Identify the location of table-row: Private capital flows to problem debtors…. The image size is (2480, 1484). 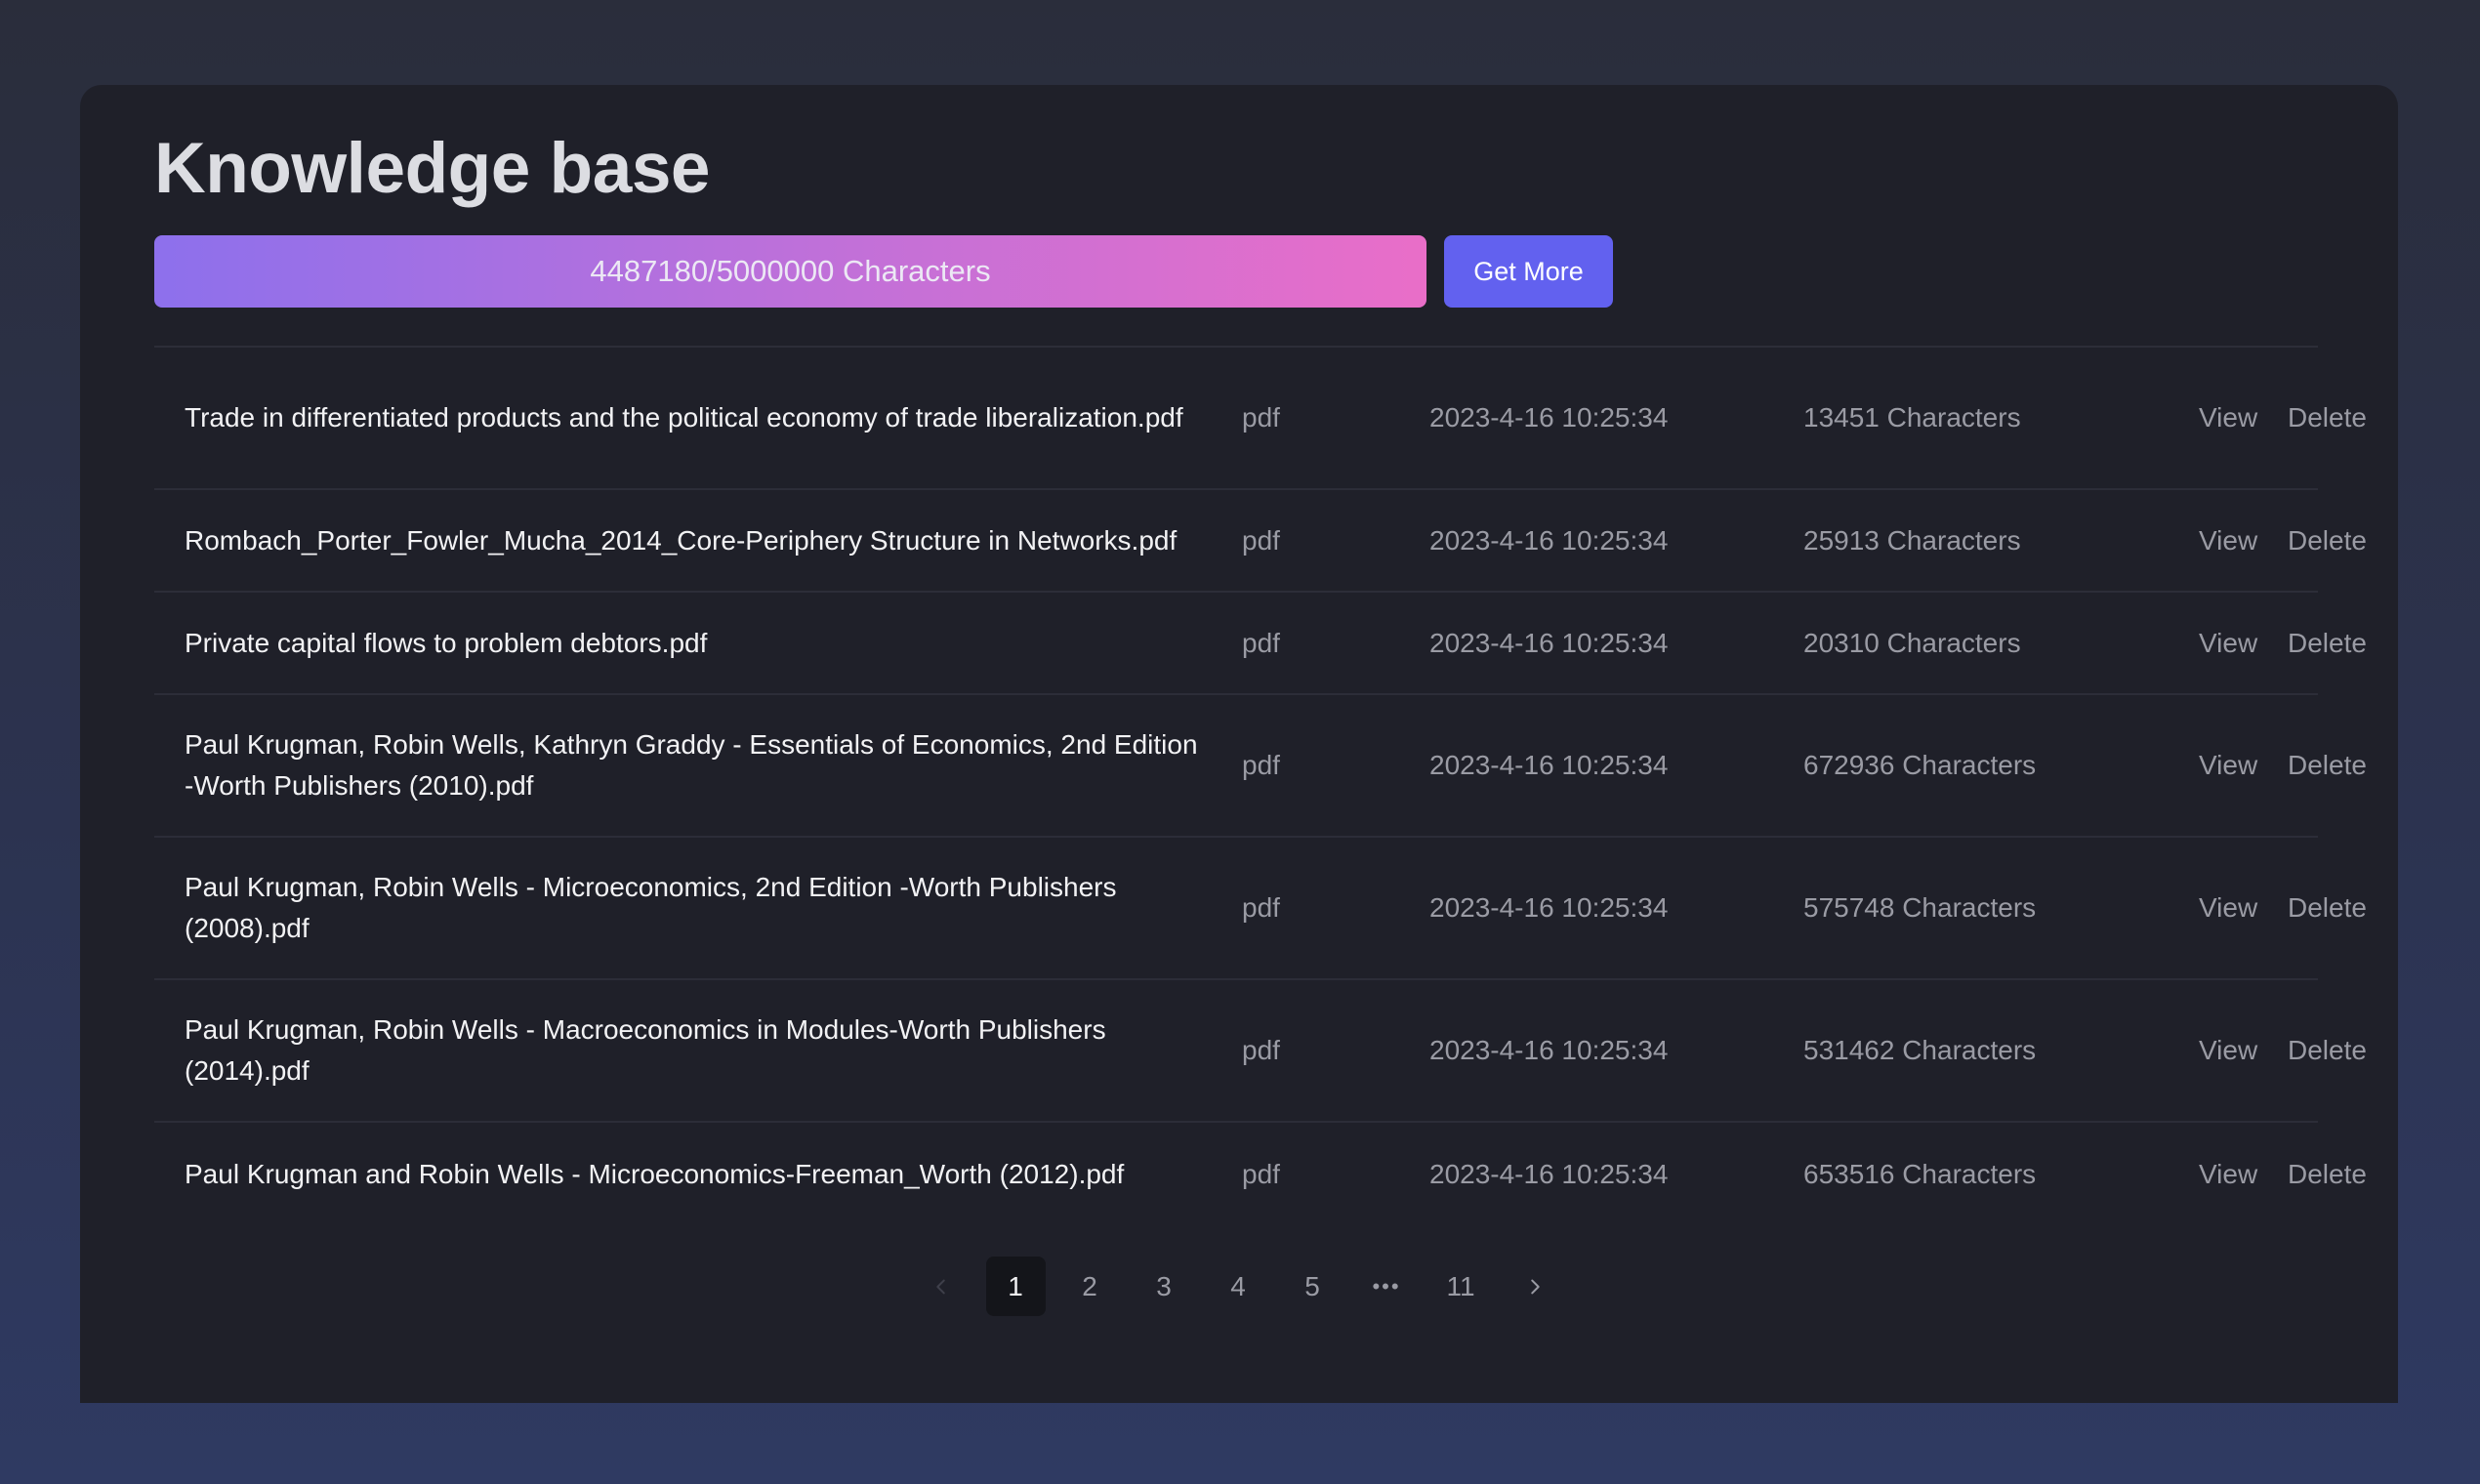
(1260, 644).